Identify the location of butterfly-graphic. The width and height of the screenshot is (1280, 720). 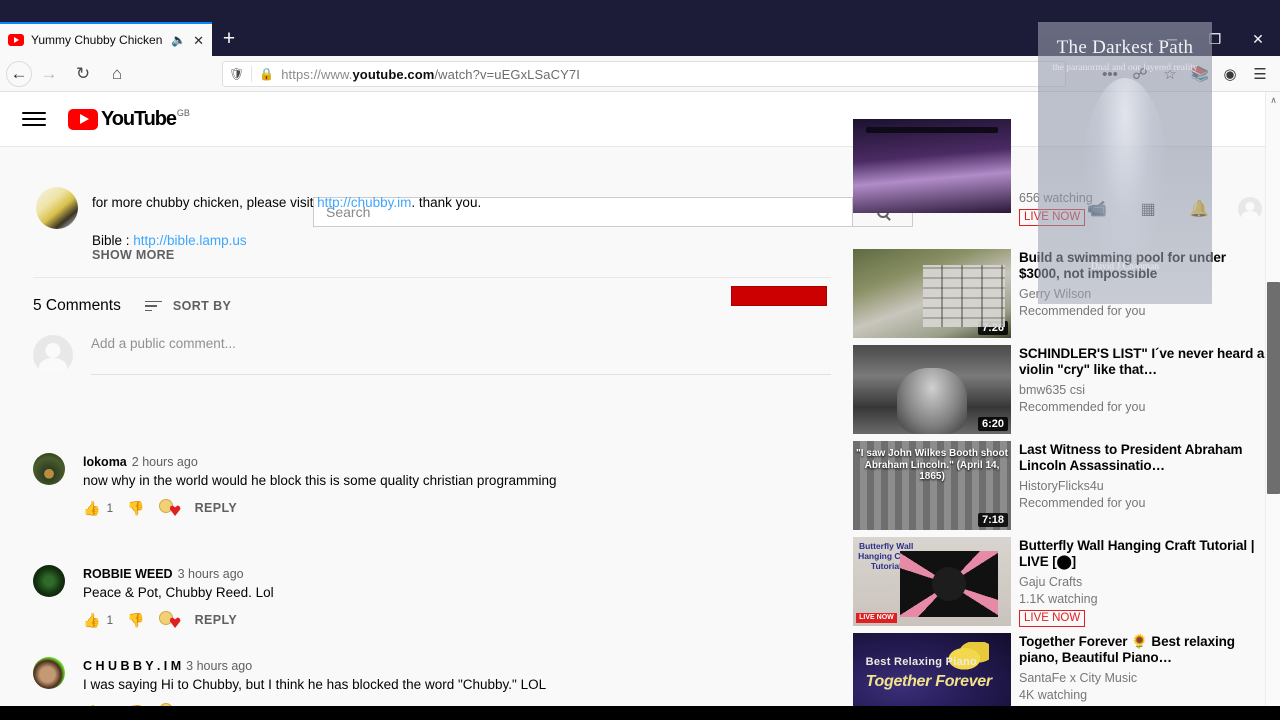
(949, 584).